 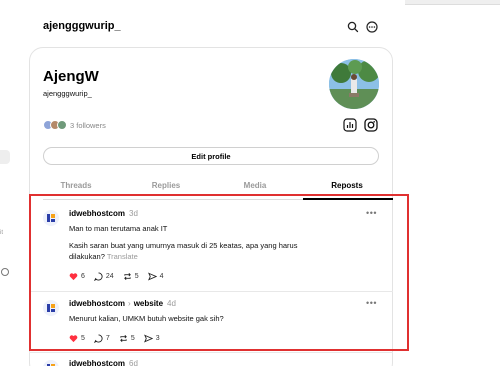 What do you see at coordinates (148, 303) in the screenshot?
I see `post-community: website` at bounding box center [148, 303].